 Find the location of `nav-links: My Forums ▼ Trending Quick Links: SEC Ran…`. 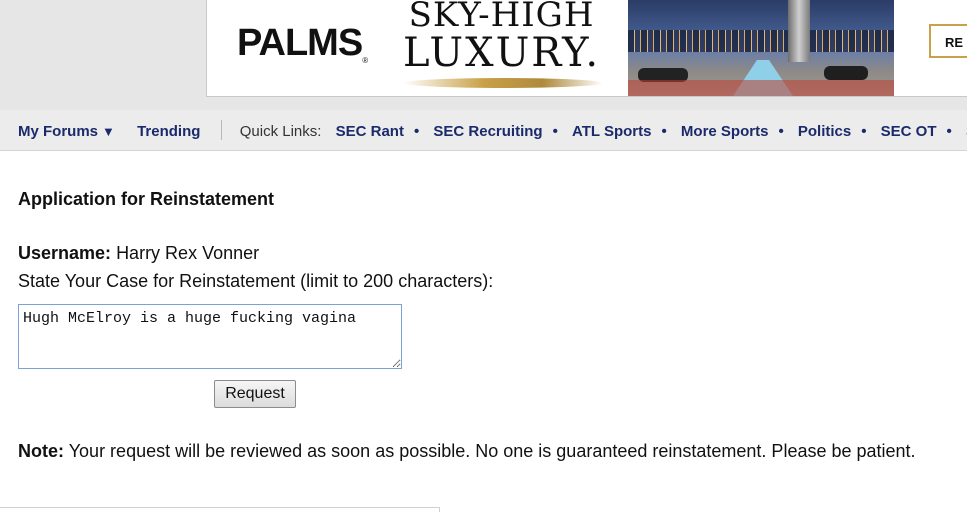

nav-links: My Forums ▼ Trending Quick Links: SEC Ran… is located at coordinates (492, 131).